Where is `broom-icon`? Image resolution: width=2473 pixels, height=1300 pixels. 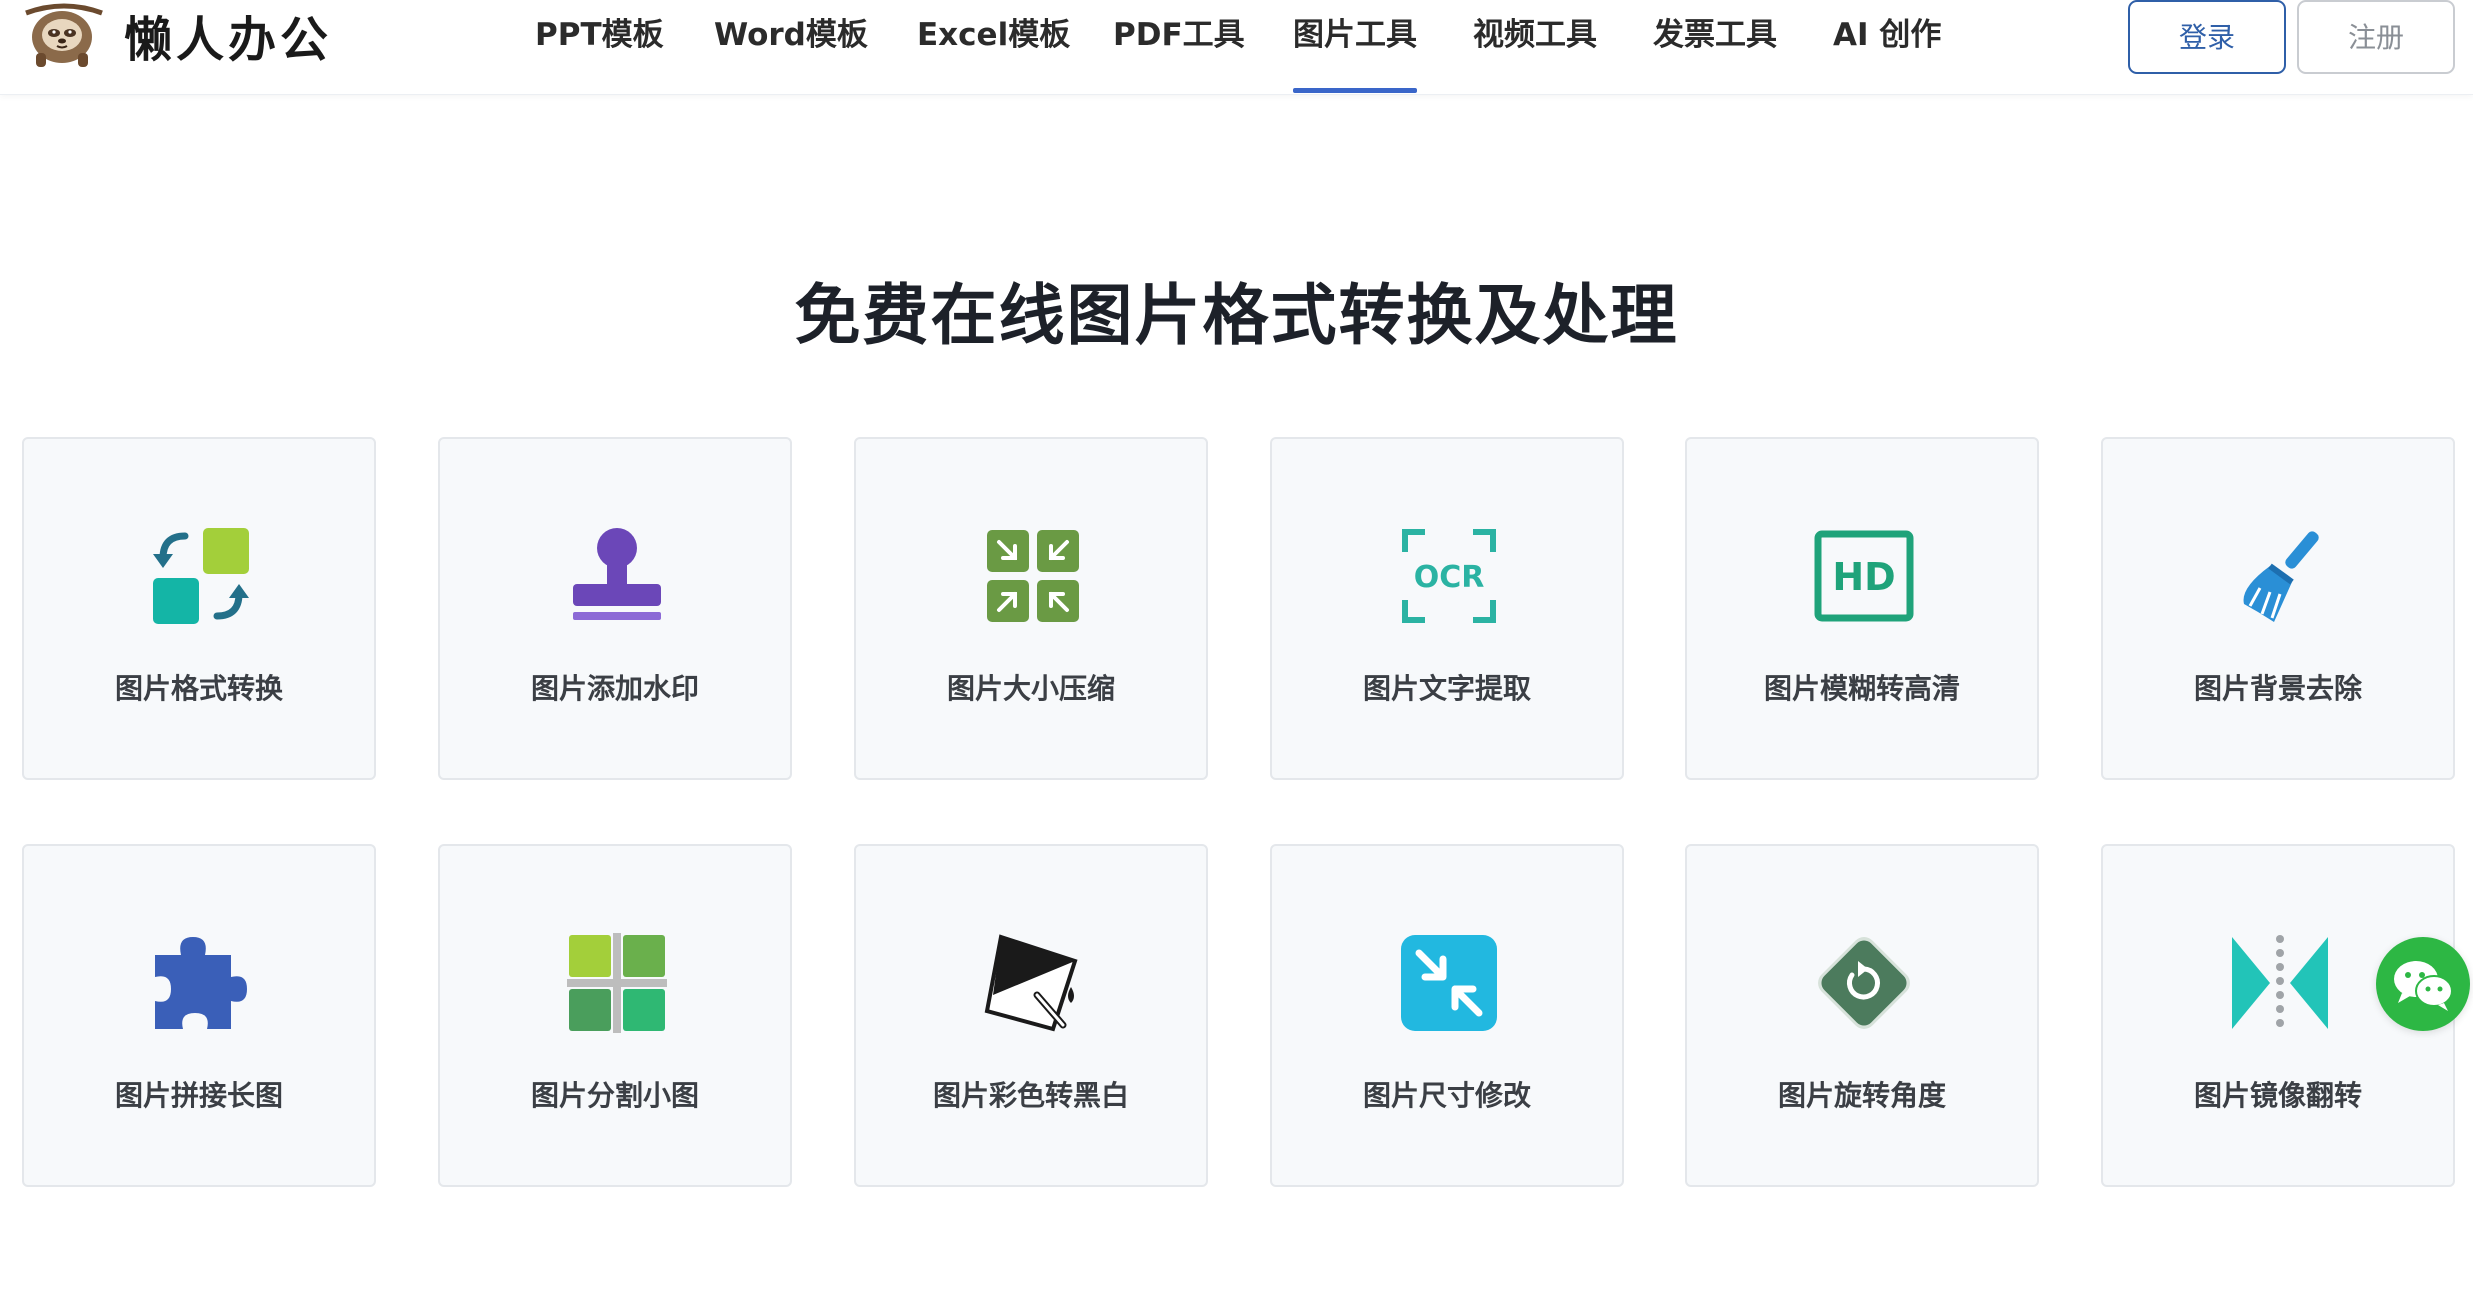 broom-icon is located at coordinates (2281, 576).